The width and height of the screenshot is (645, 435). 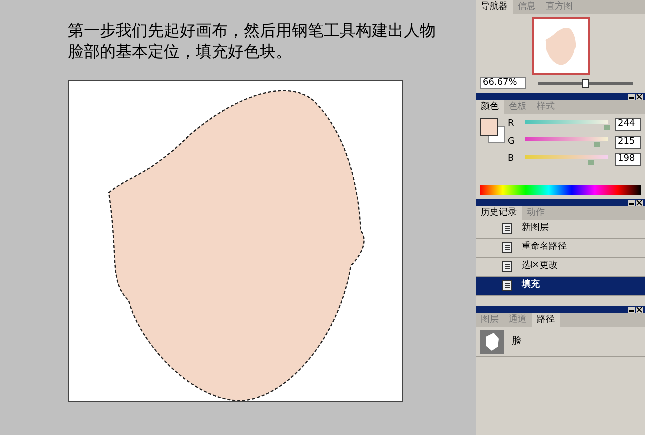 I want to click on channel-value-field: 244, so click(x=628, y=125).